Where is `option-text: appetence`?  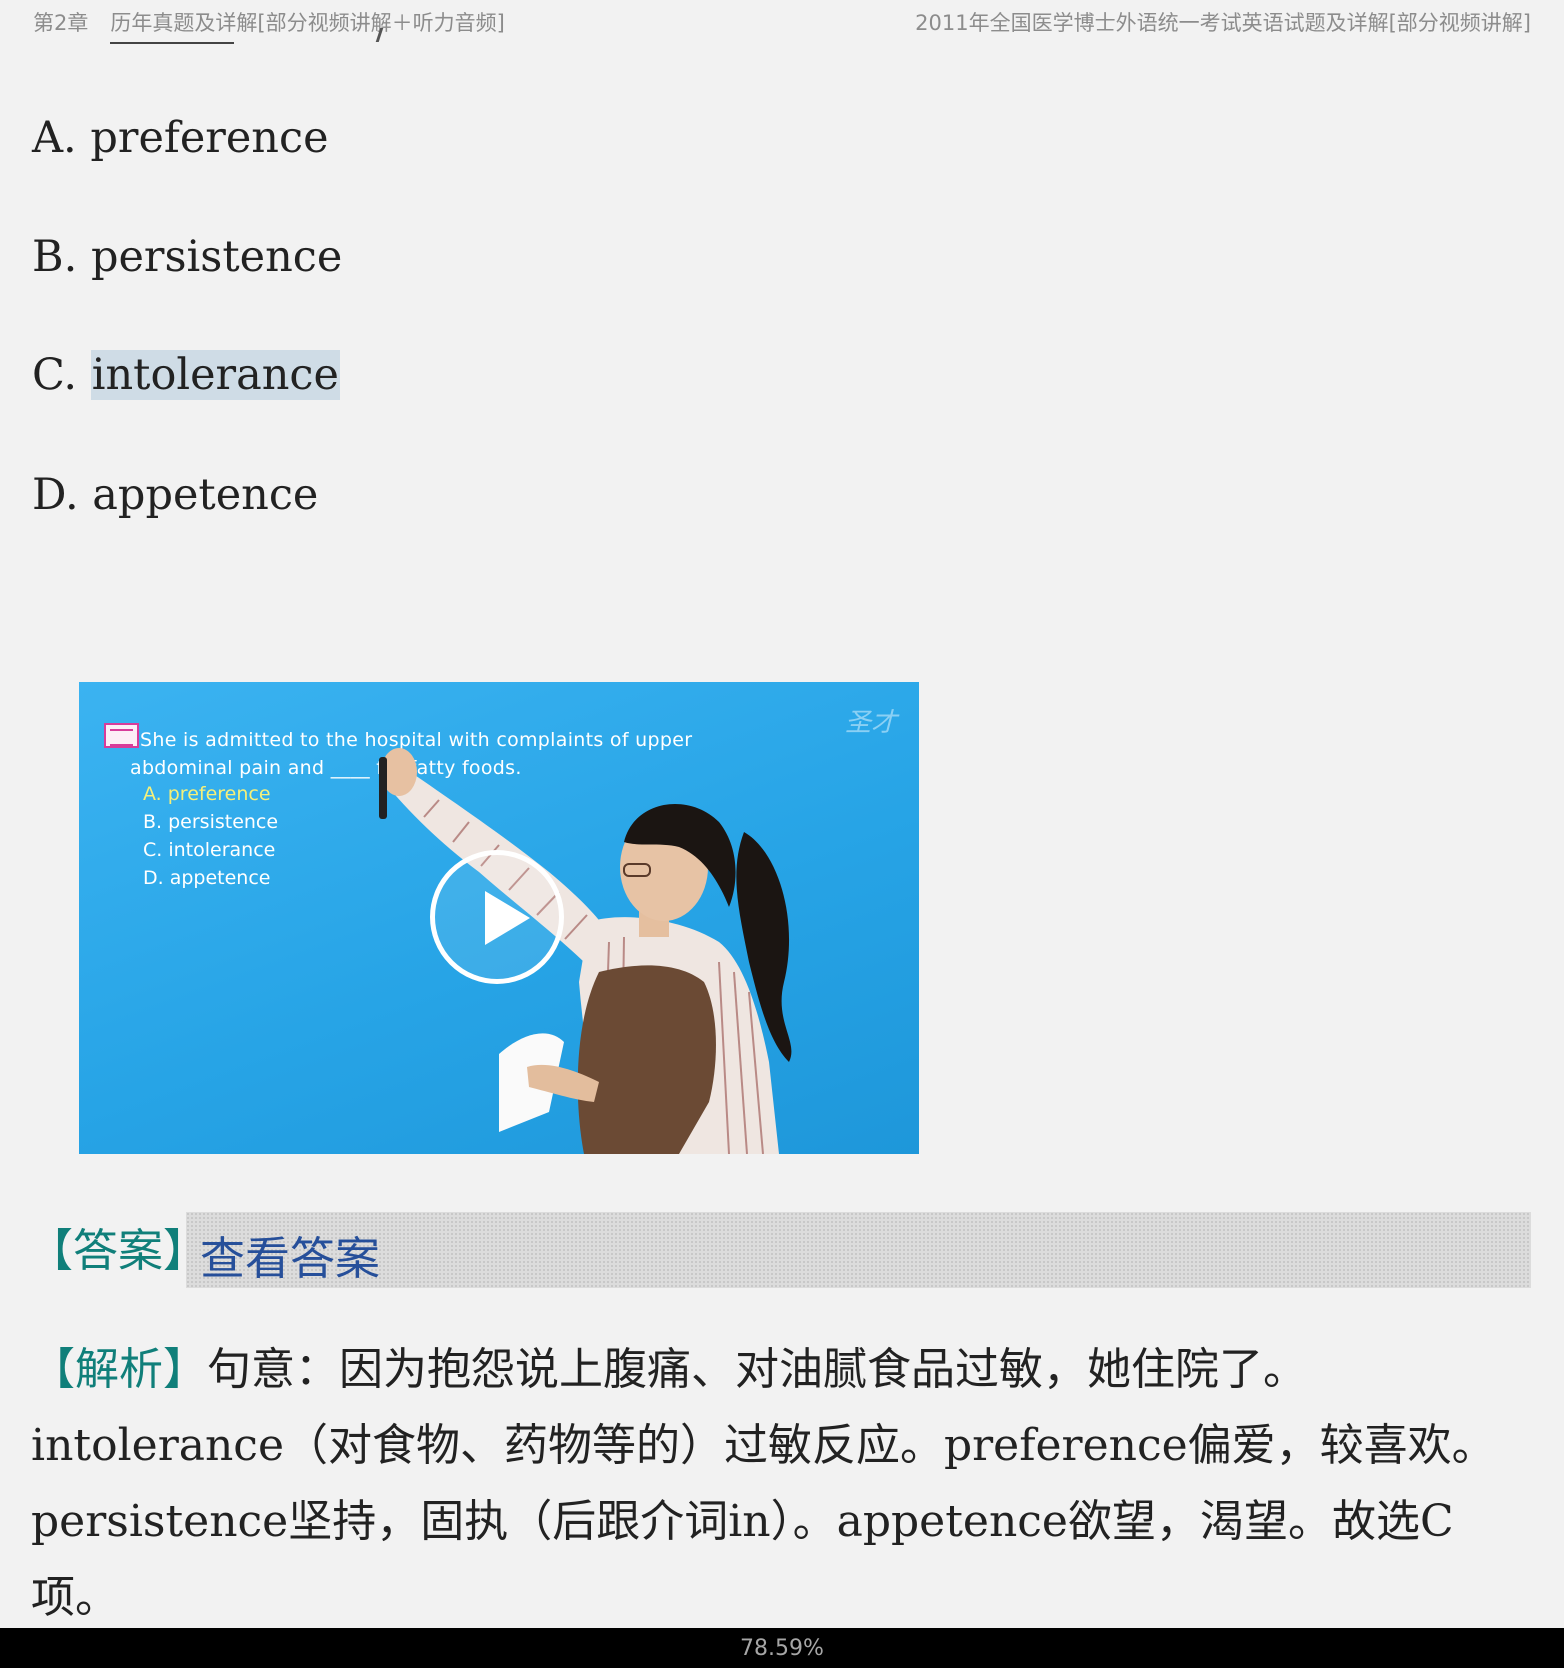
option-text: appetence is located at coordinates (205, 495).